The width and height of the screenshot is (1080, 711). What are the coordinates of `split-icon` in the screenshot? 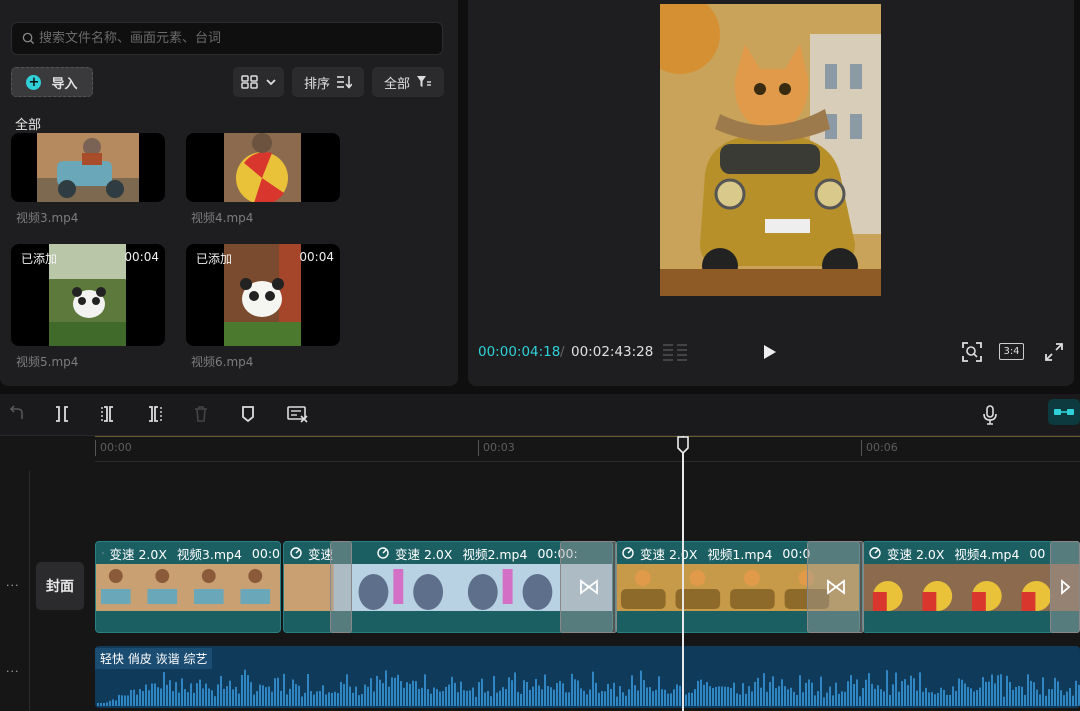 It's located at (62, 414).